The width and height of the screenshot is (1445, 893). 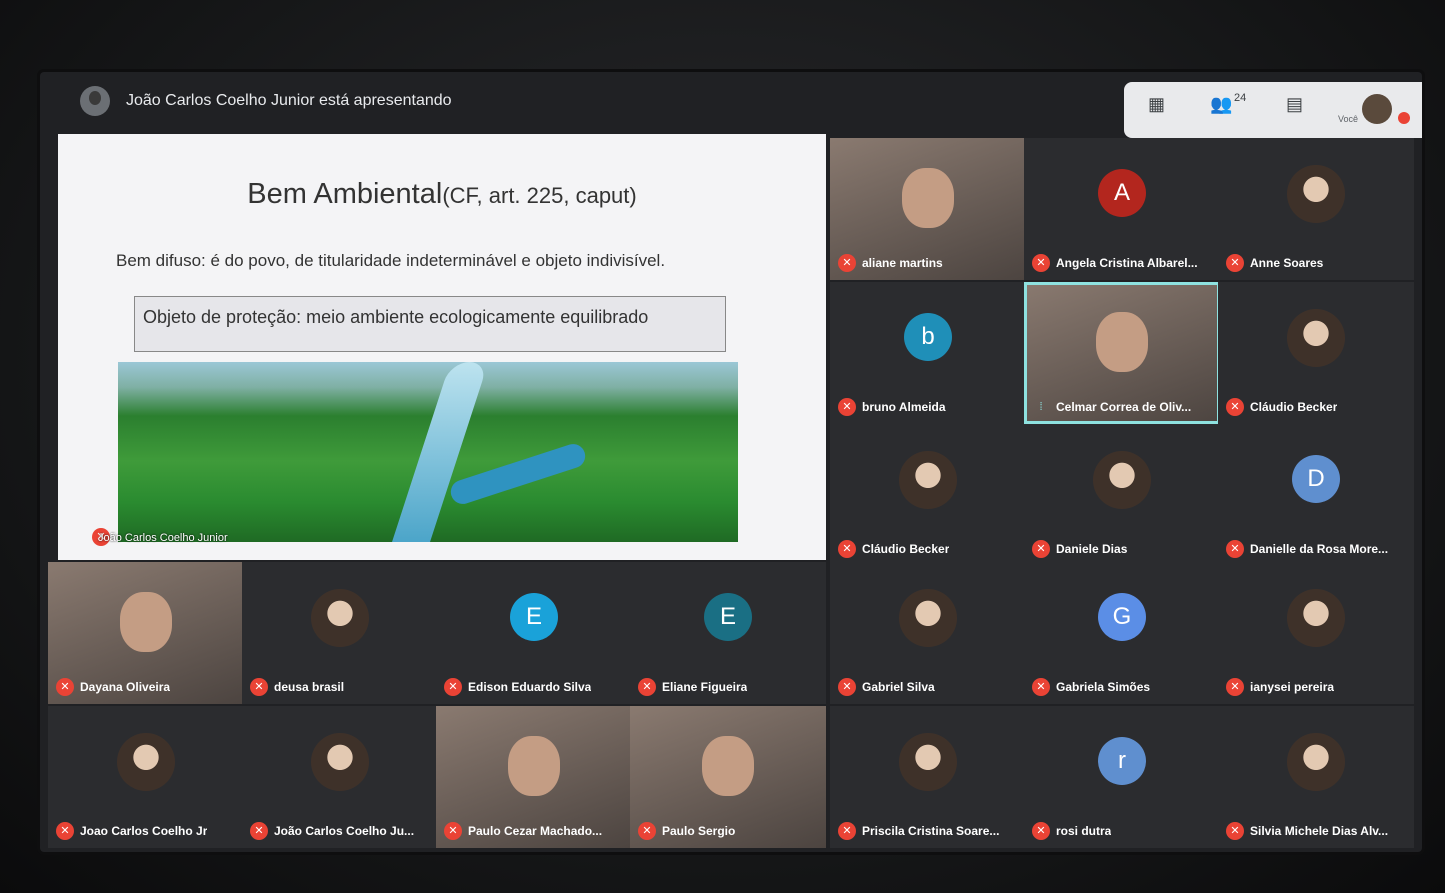 I want to click on participant-tile: ✕ Anne Soares, so click(x=1316, y=209).